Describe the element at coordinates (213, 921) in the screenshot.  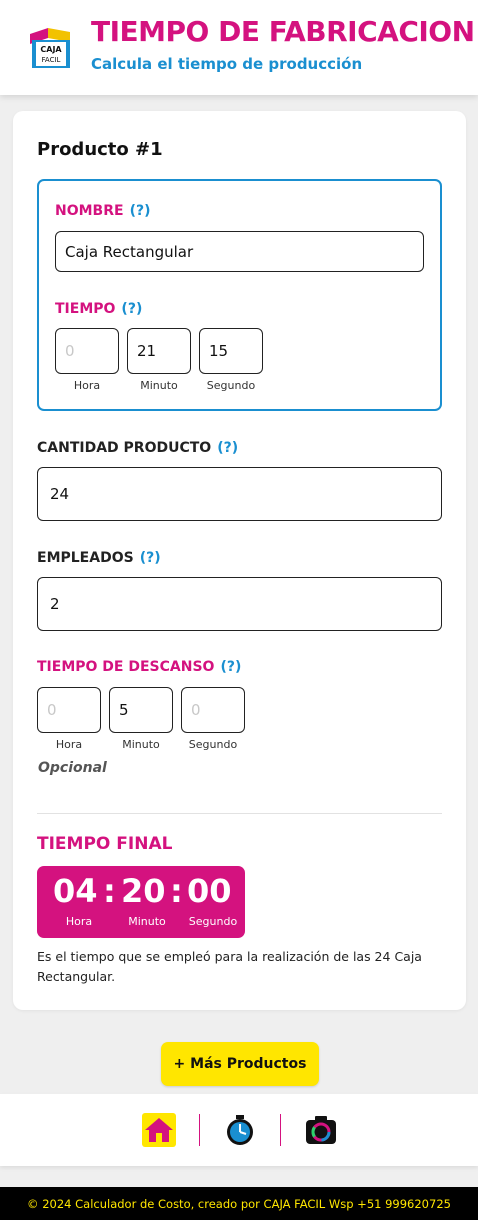
I see `final-seconds-label: Segundo` at that location.